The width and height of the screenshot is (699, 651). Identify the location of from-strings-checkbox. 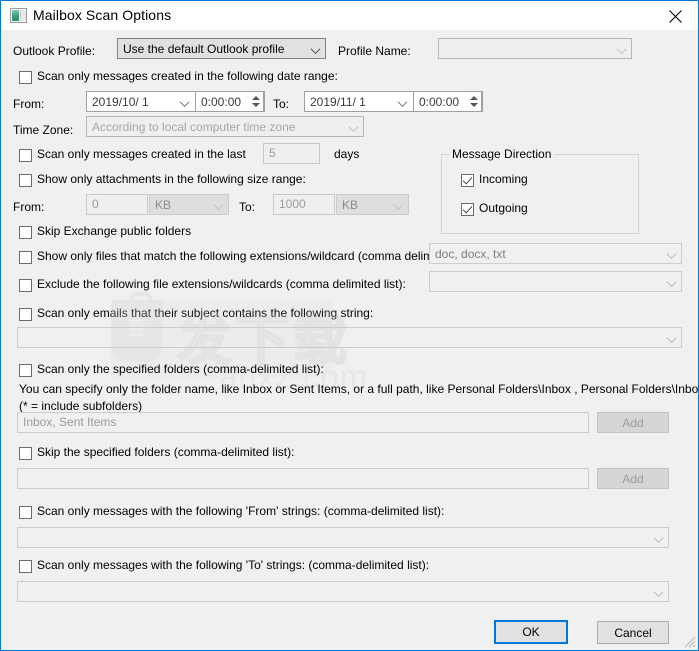
(25, 512).